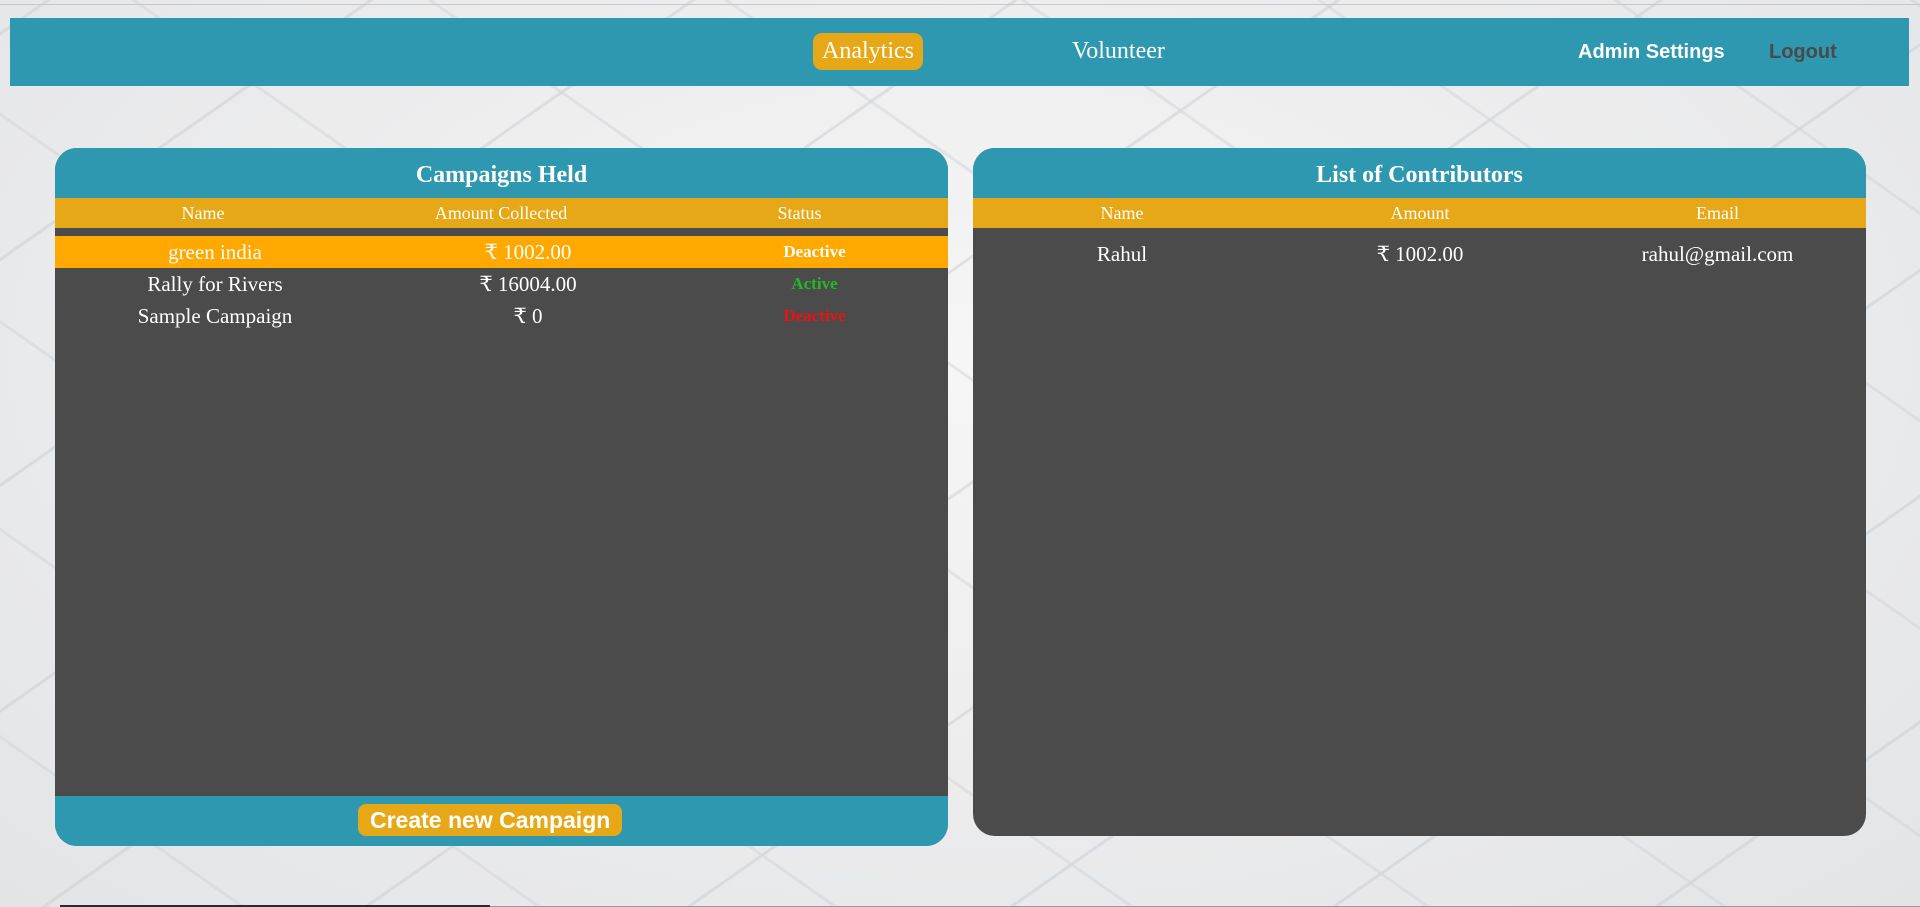 The height and width of the screenshot is (907, 1920). I want to click on column-header-amount-collected: Amount Collected, so click(501, 212).